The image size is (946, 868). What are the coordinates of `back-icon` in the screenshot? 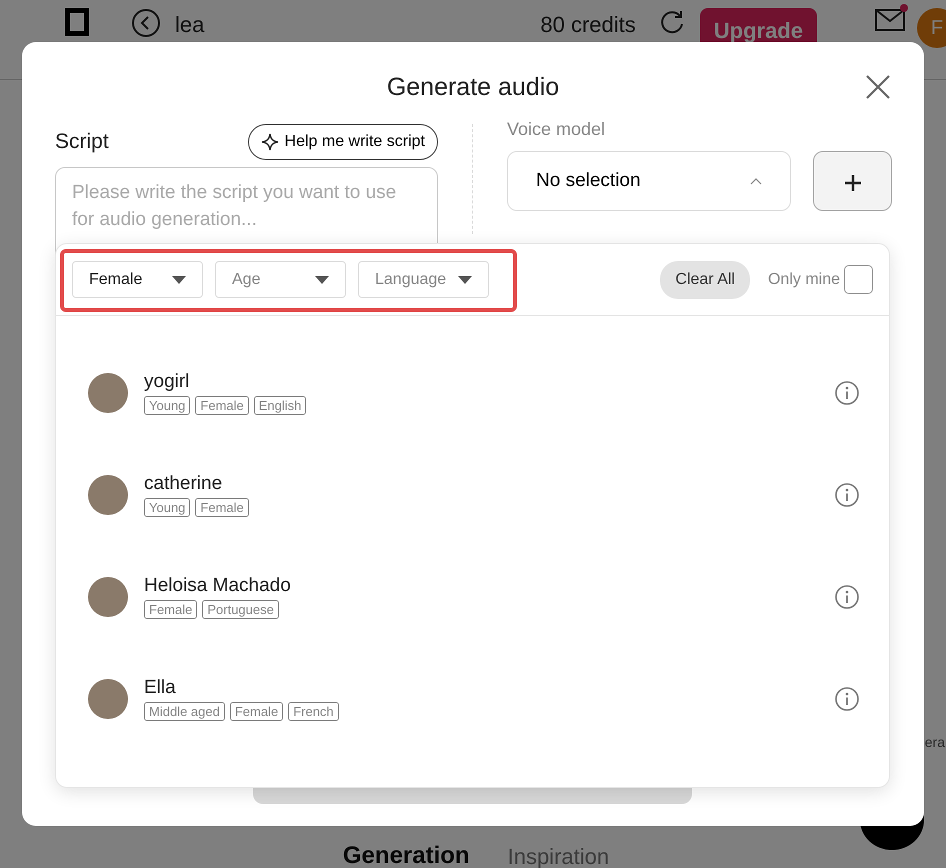 It's located at (146, 23).